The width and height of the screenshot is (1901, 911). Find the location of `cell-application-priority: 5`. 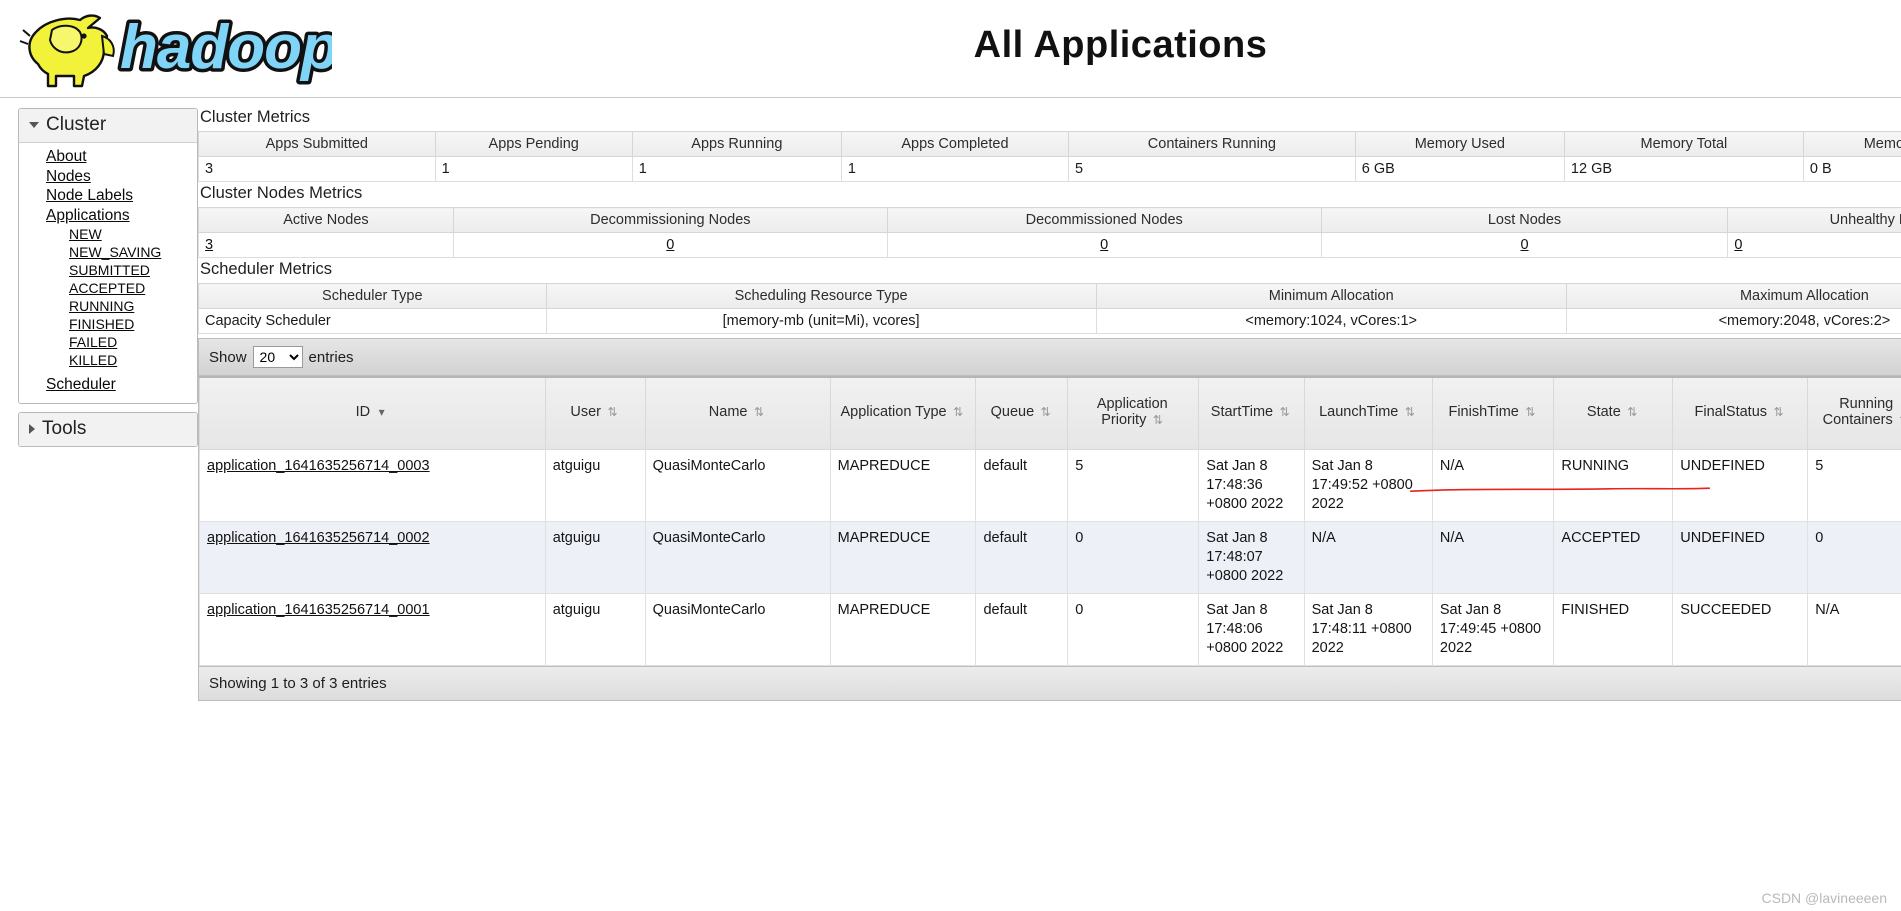

cell-application-priority: 5 is located at coordinates (1133, 485).